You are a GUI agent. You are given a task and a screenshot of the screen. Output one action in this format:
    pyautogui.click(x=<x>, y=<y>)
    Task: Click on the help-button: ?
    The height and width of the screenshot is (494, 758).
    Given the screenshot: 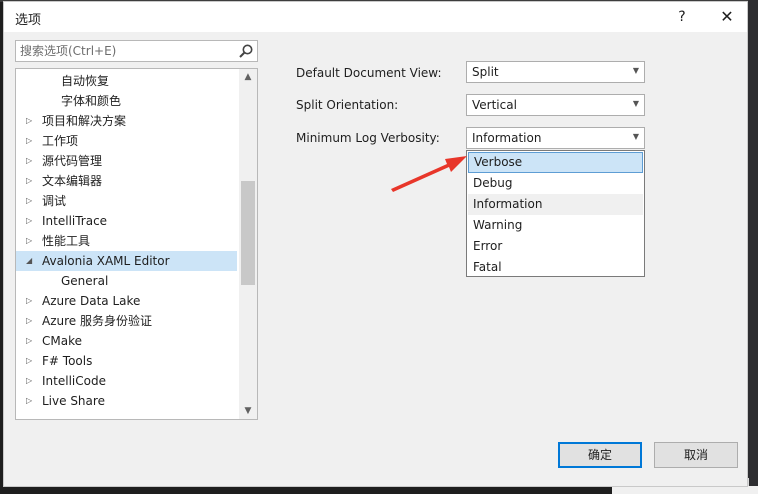 What is the action you would take?
    pyautogui.click(x=682, y=17)
    